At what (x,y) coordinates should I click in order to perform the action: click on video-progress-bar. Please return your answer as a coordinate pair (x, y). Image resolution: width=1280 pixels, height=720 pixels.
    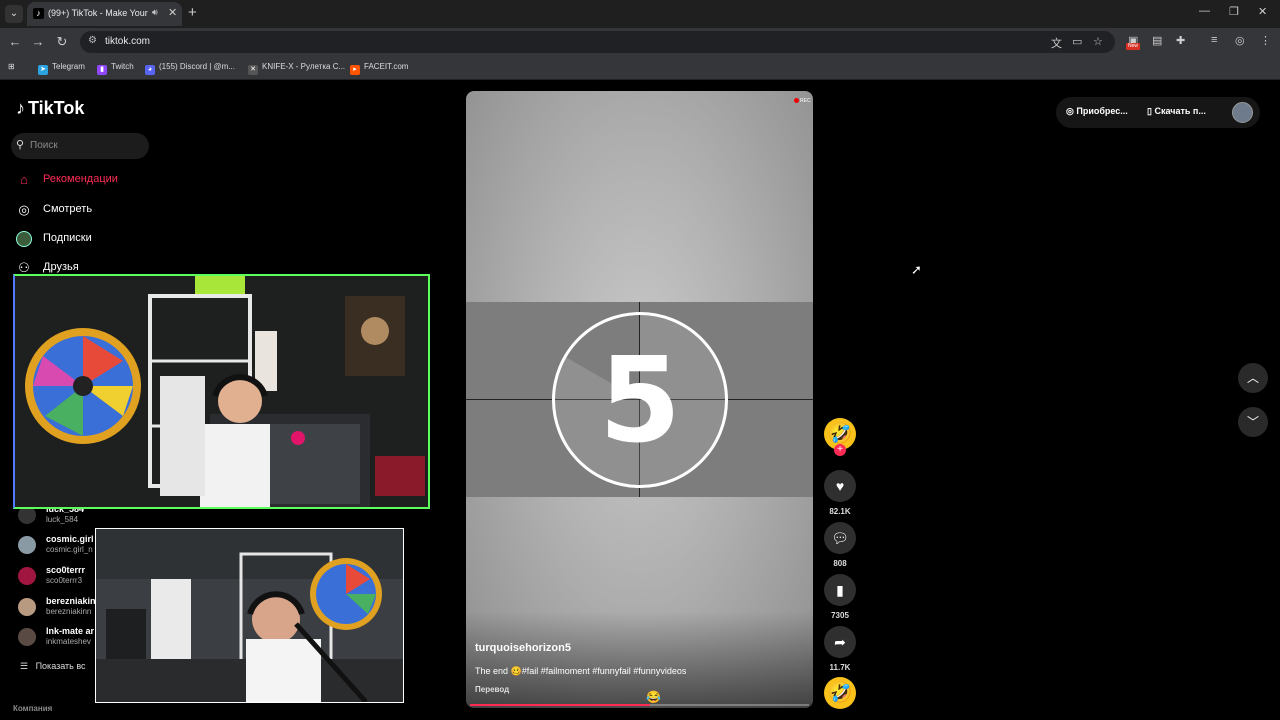
    Looking at the image, I should click on (639, 705).